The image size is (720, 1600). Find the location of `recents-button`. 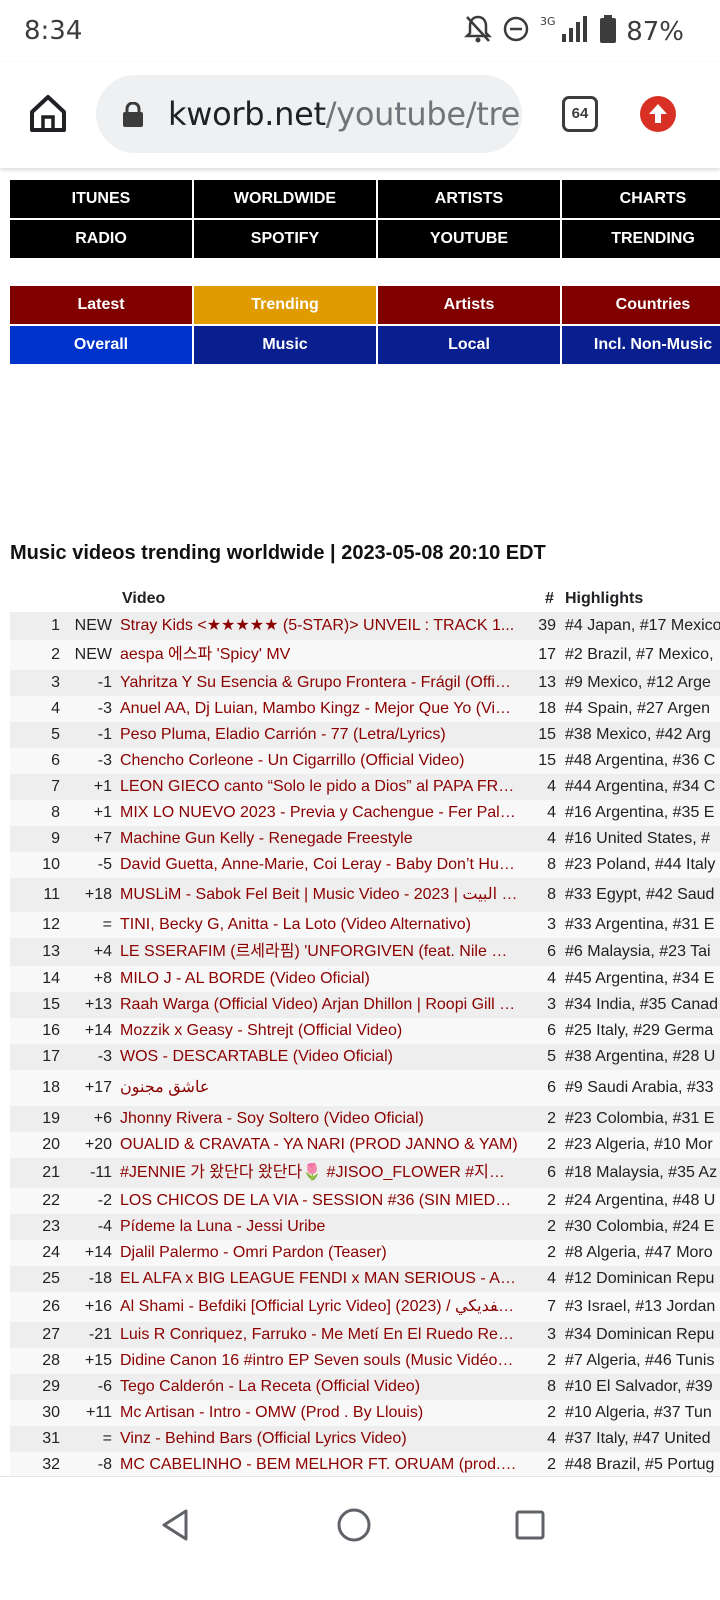

recents-button is located at coordinates (530, 1525).